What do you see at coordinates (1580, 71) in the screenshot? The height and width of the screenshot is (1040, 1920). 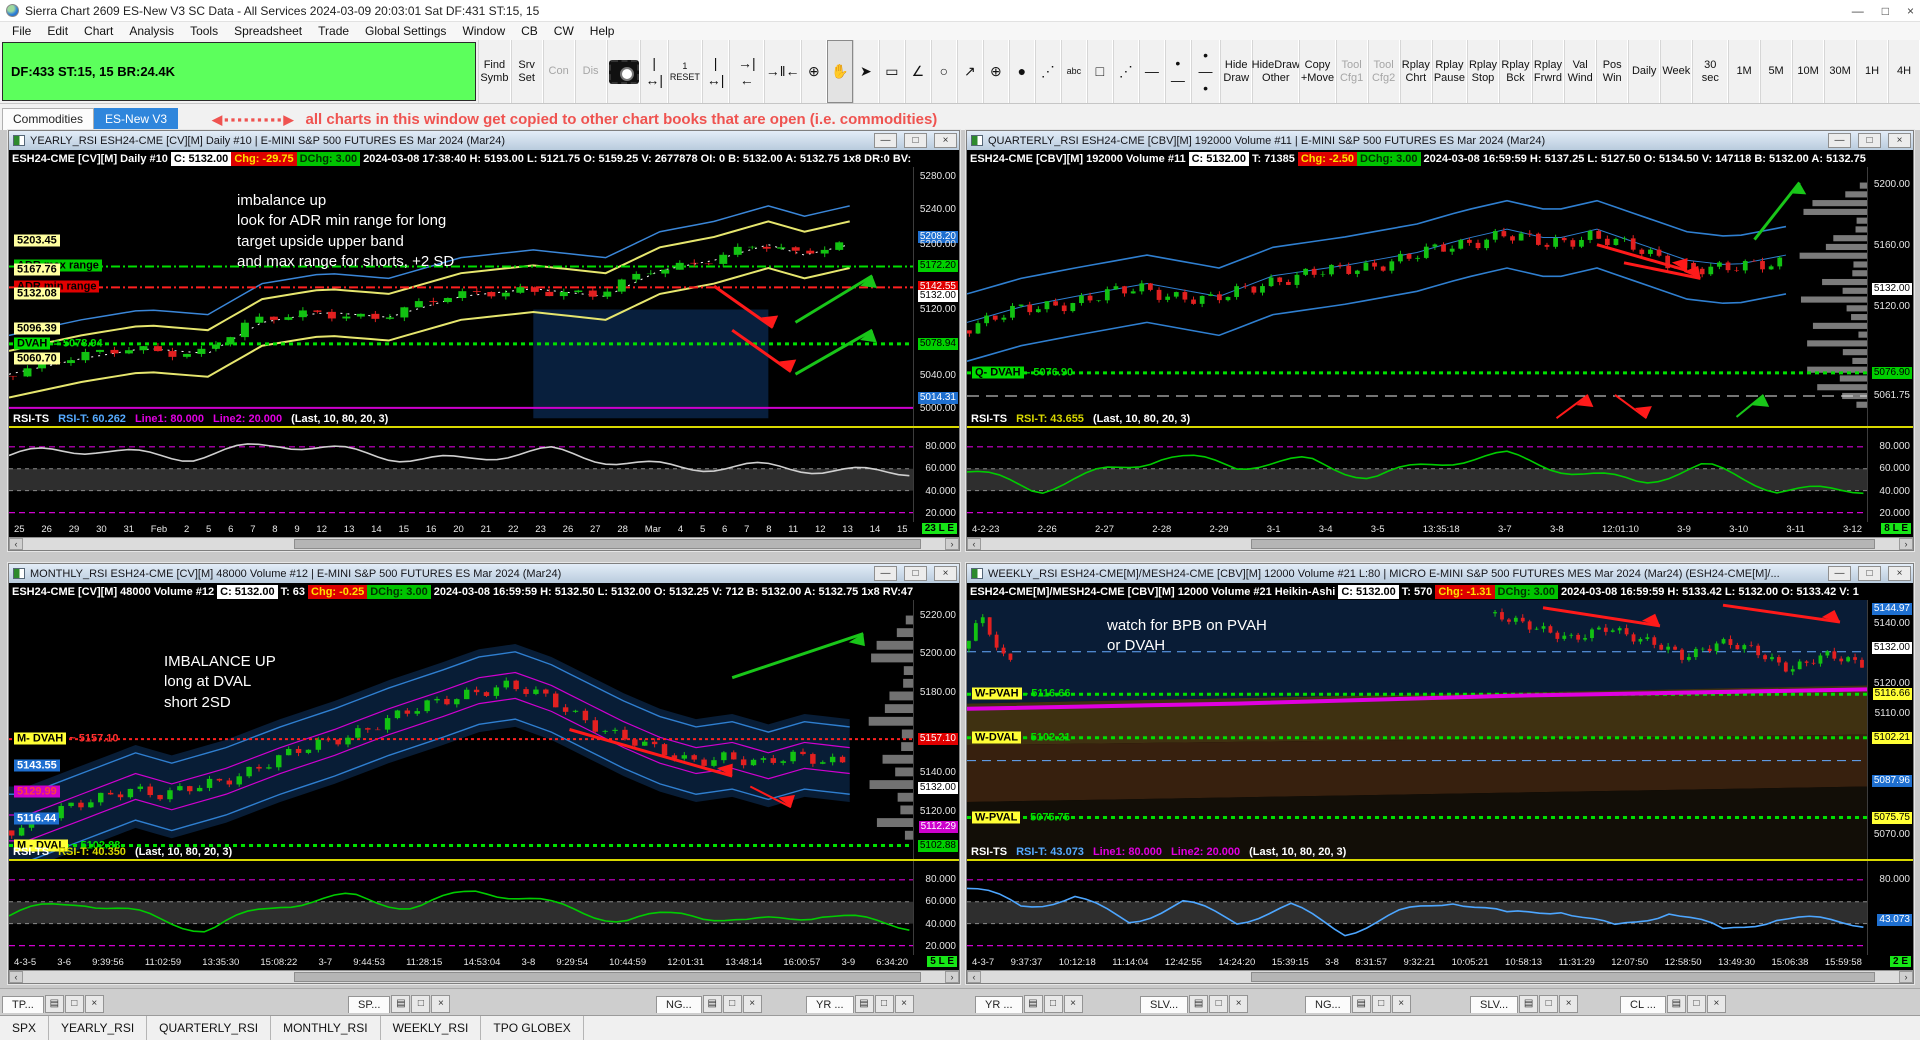 I see `values-window-button: Val Wind` at bounding box center [1580, 71].